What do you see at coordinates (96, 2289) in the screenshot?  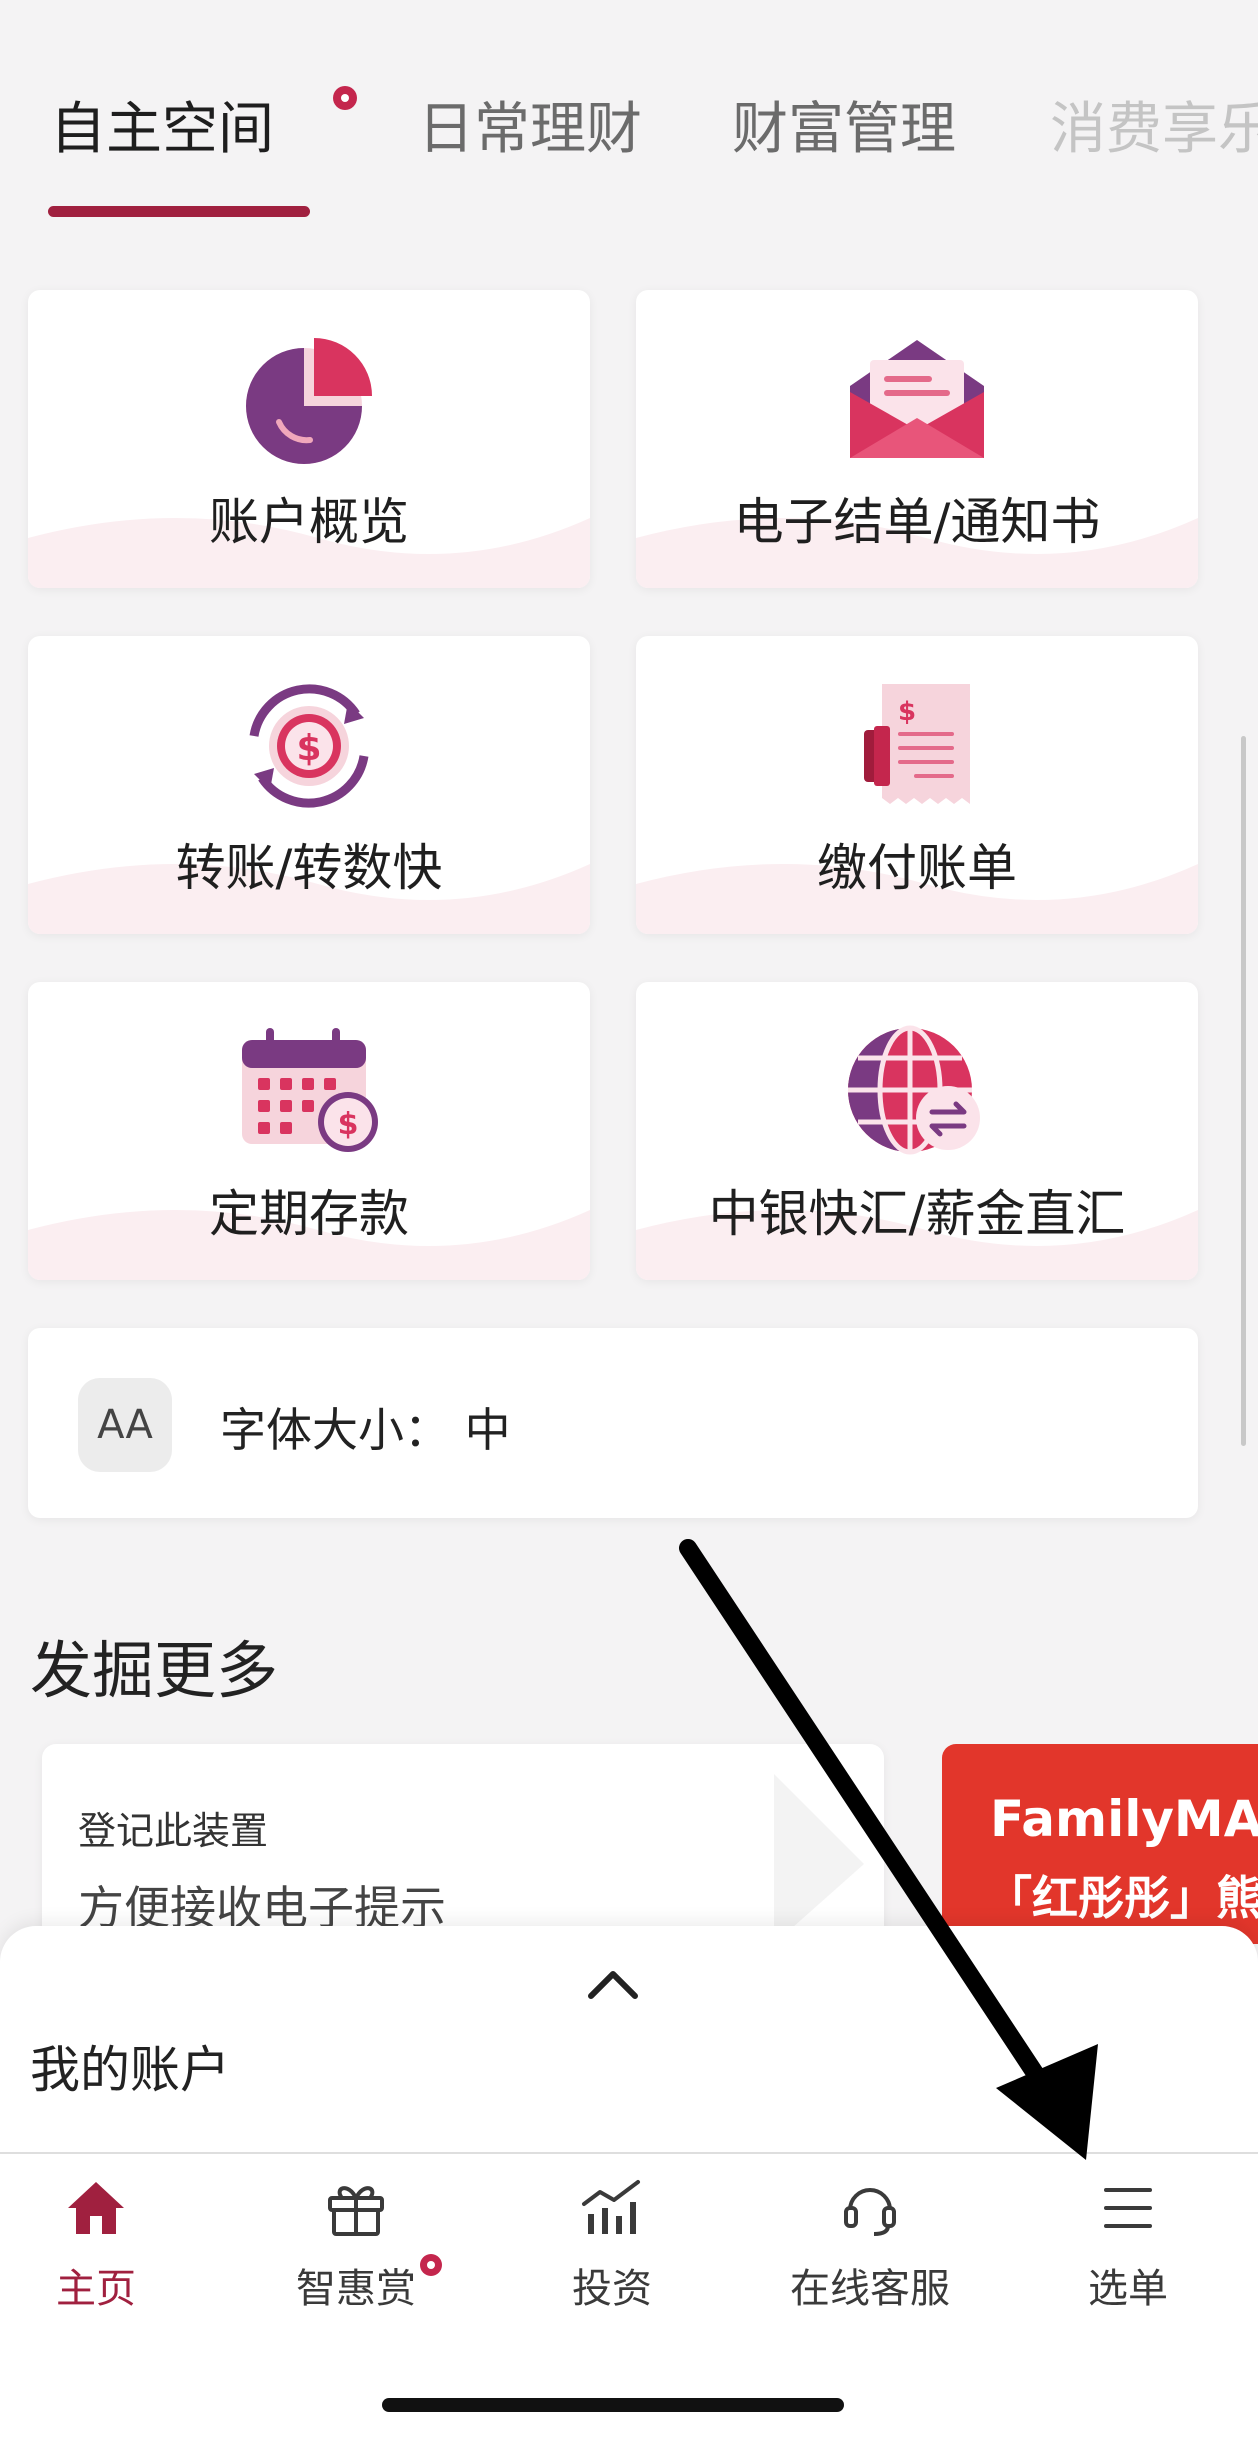 I see `nav-label: 主页` at bounding box center [96, 2289].